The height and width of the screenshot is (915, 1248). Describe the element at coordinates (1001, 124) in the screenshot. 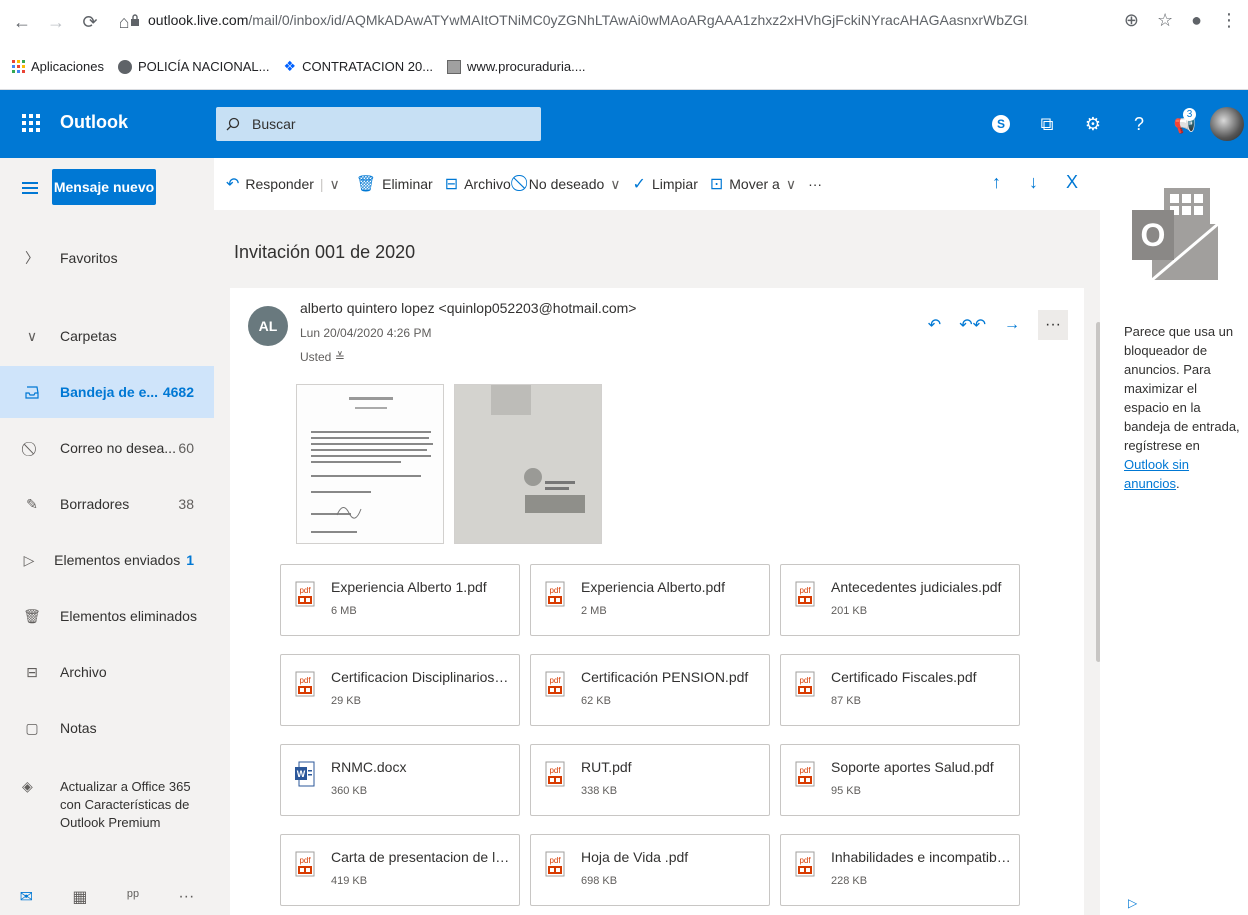

I see `skype-button: S` at that location.